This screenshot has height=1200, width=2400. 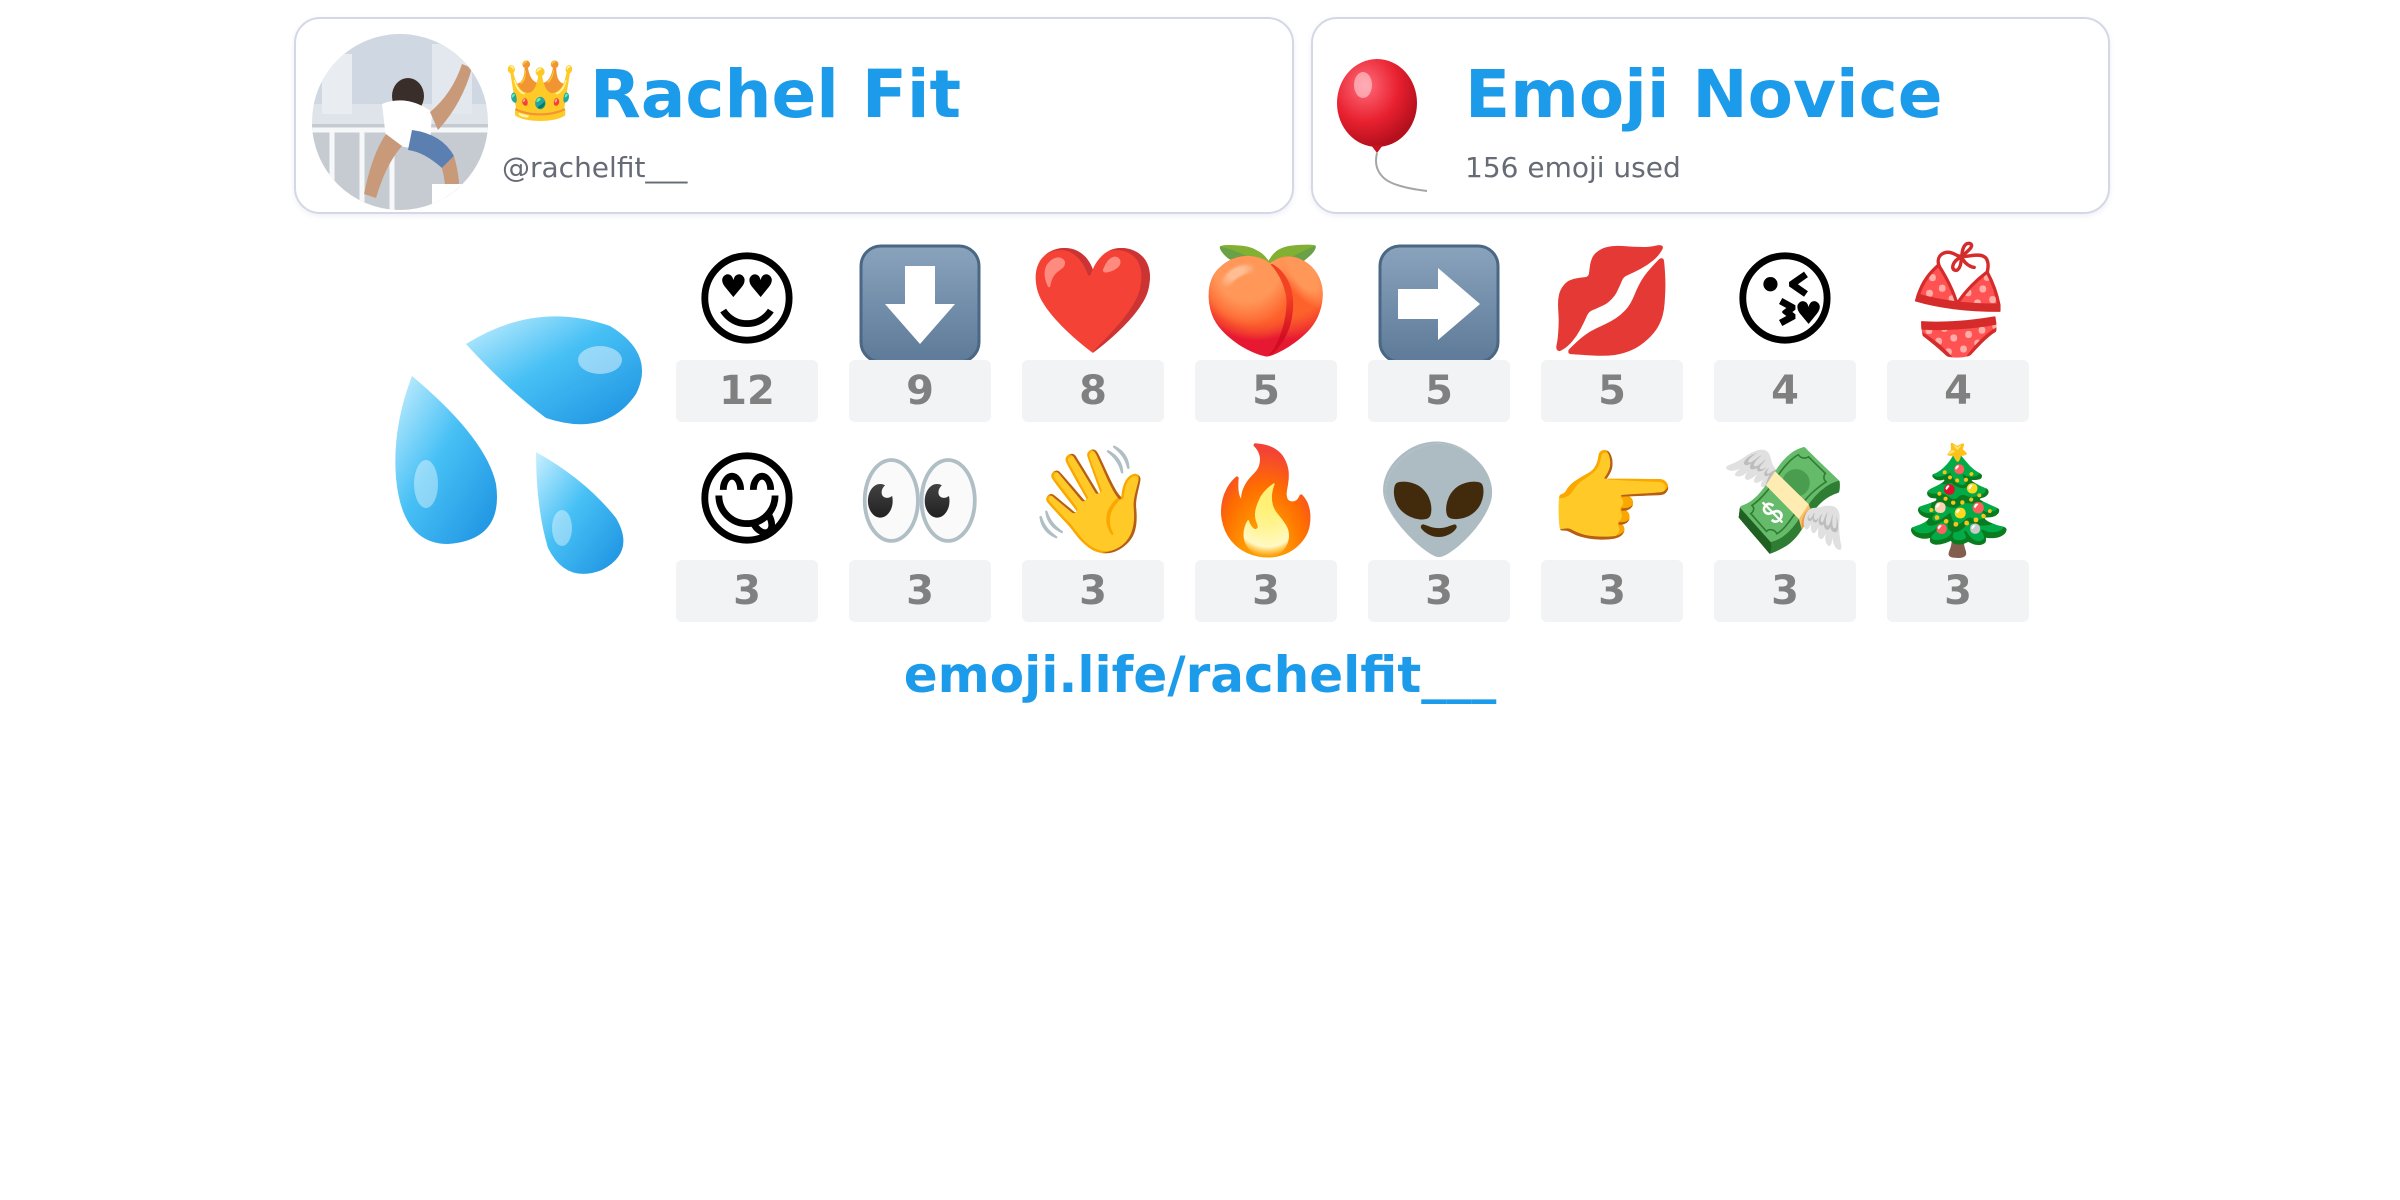 I want to click on emoji-tile-point-right: 👉 3, so click(x=1612, y=535).